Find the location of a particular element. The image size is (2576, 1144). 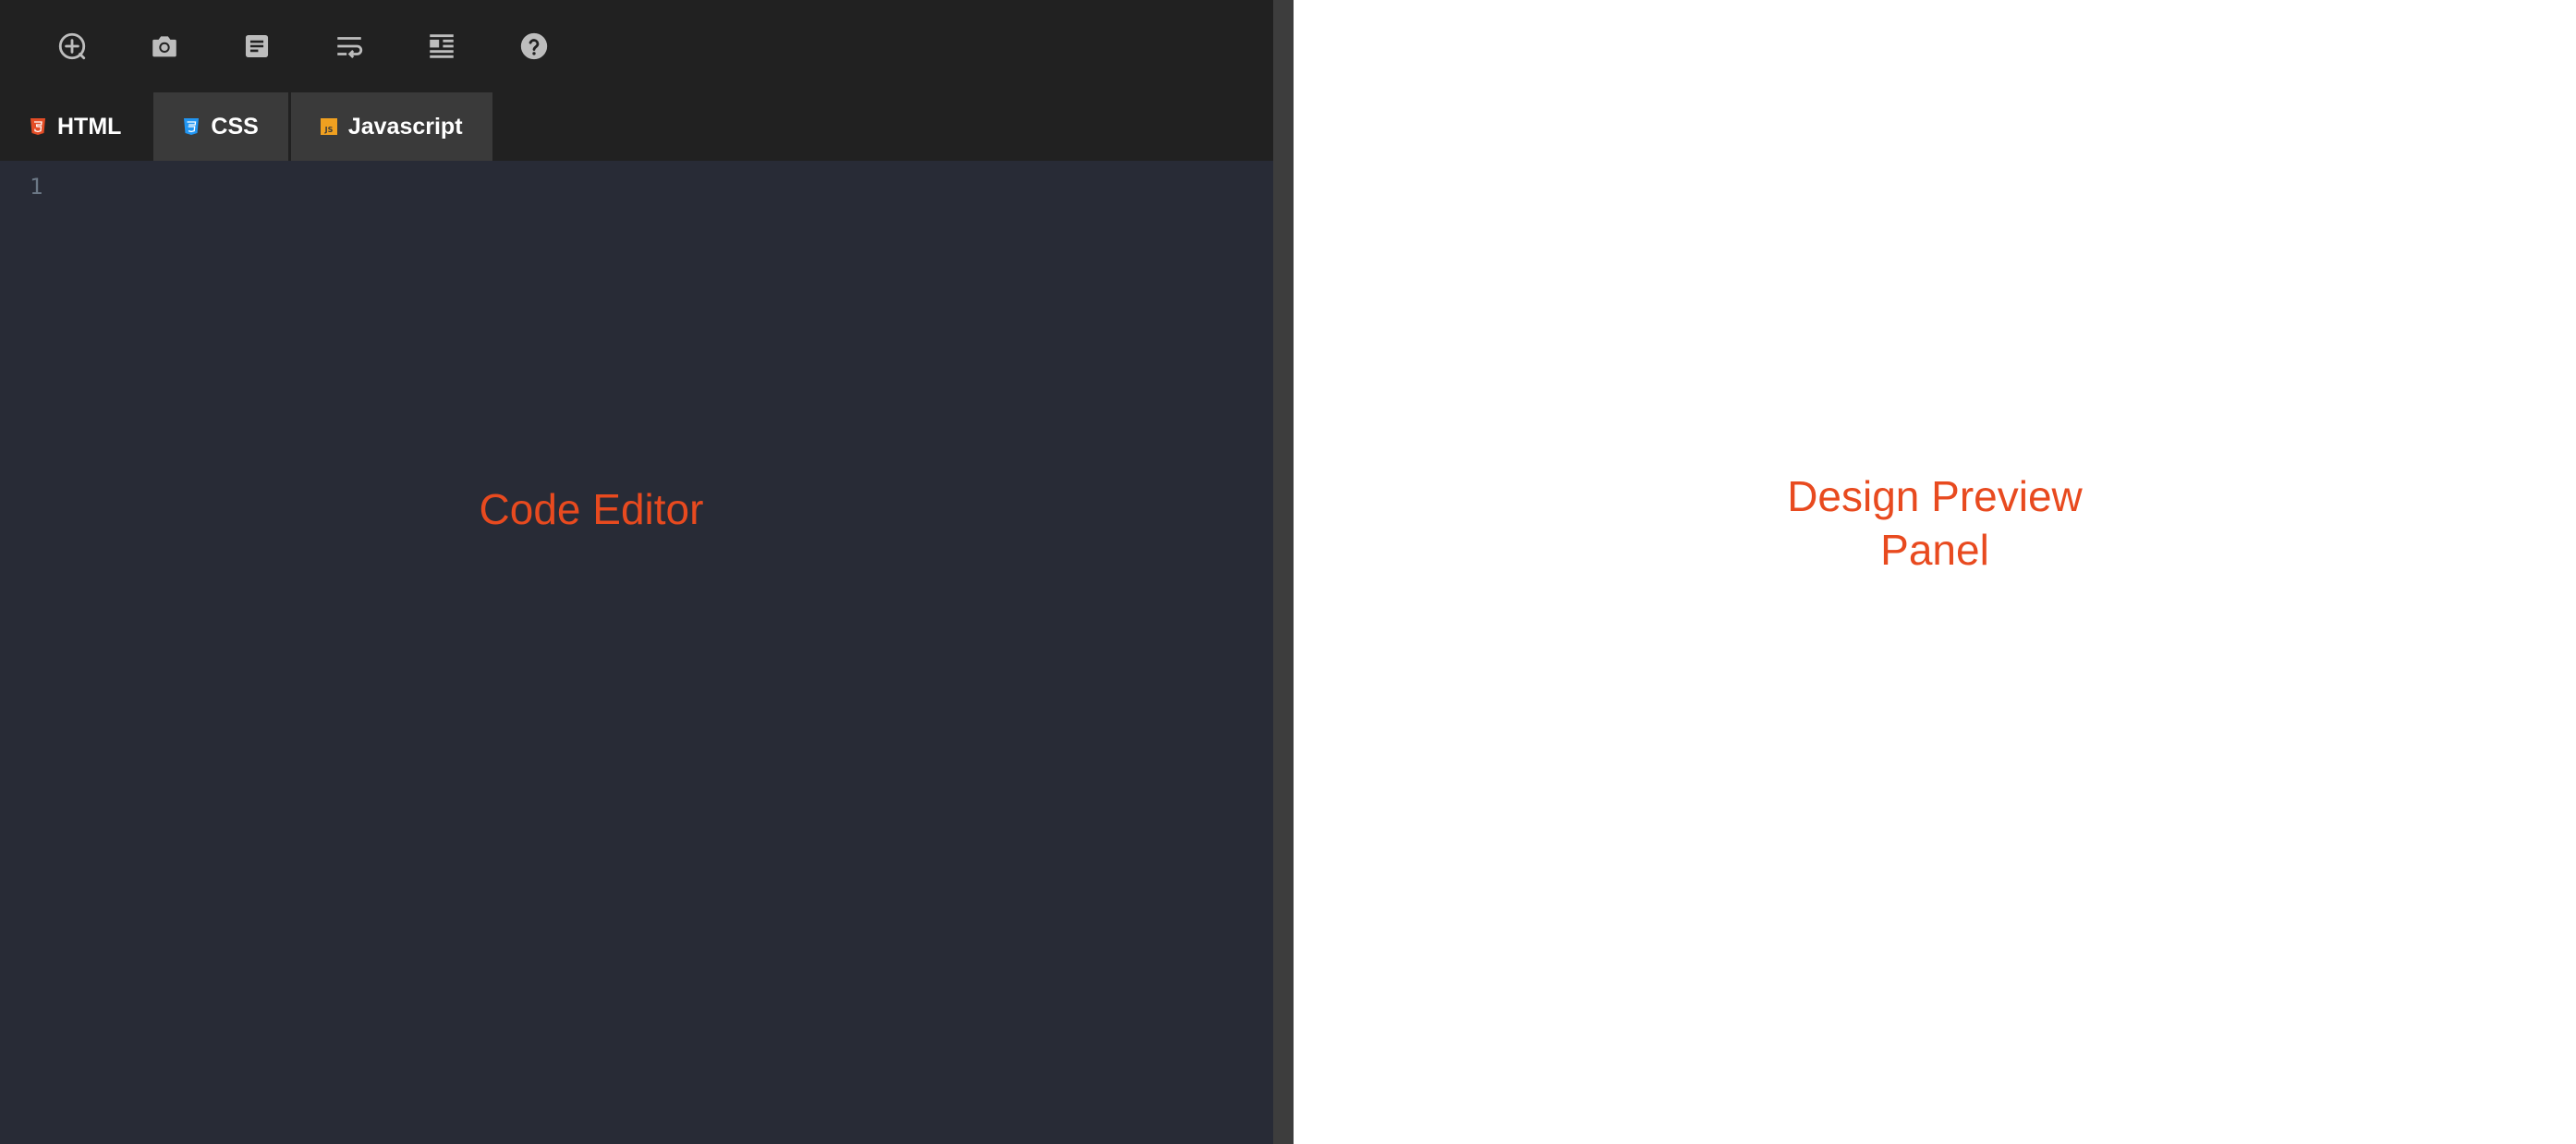

screenshot-button is located at coordinates (164, 46).